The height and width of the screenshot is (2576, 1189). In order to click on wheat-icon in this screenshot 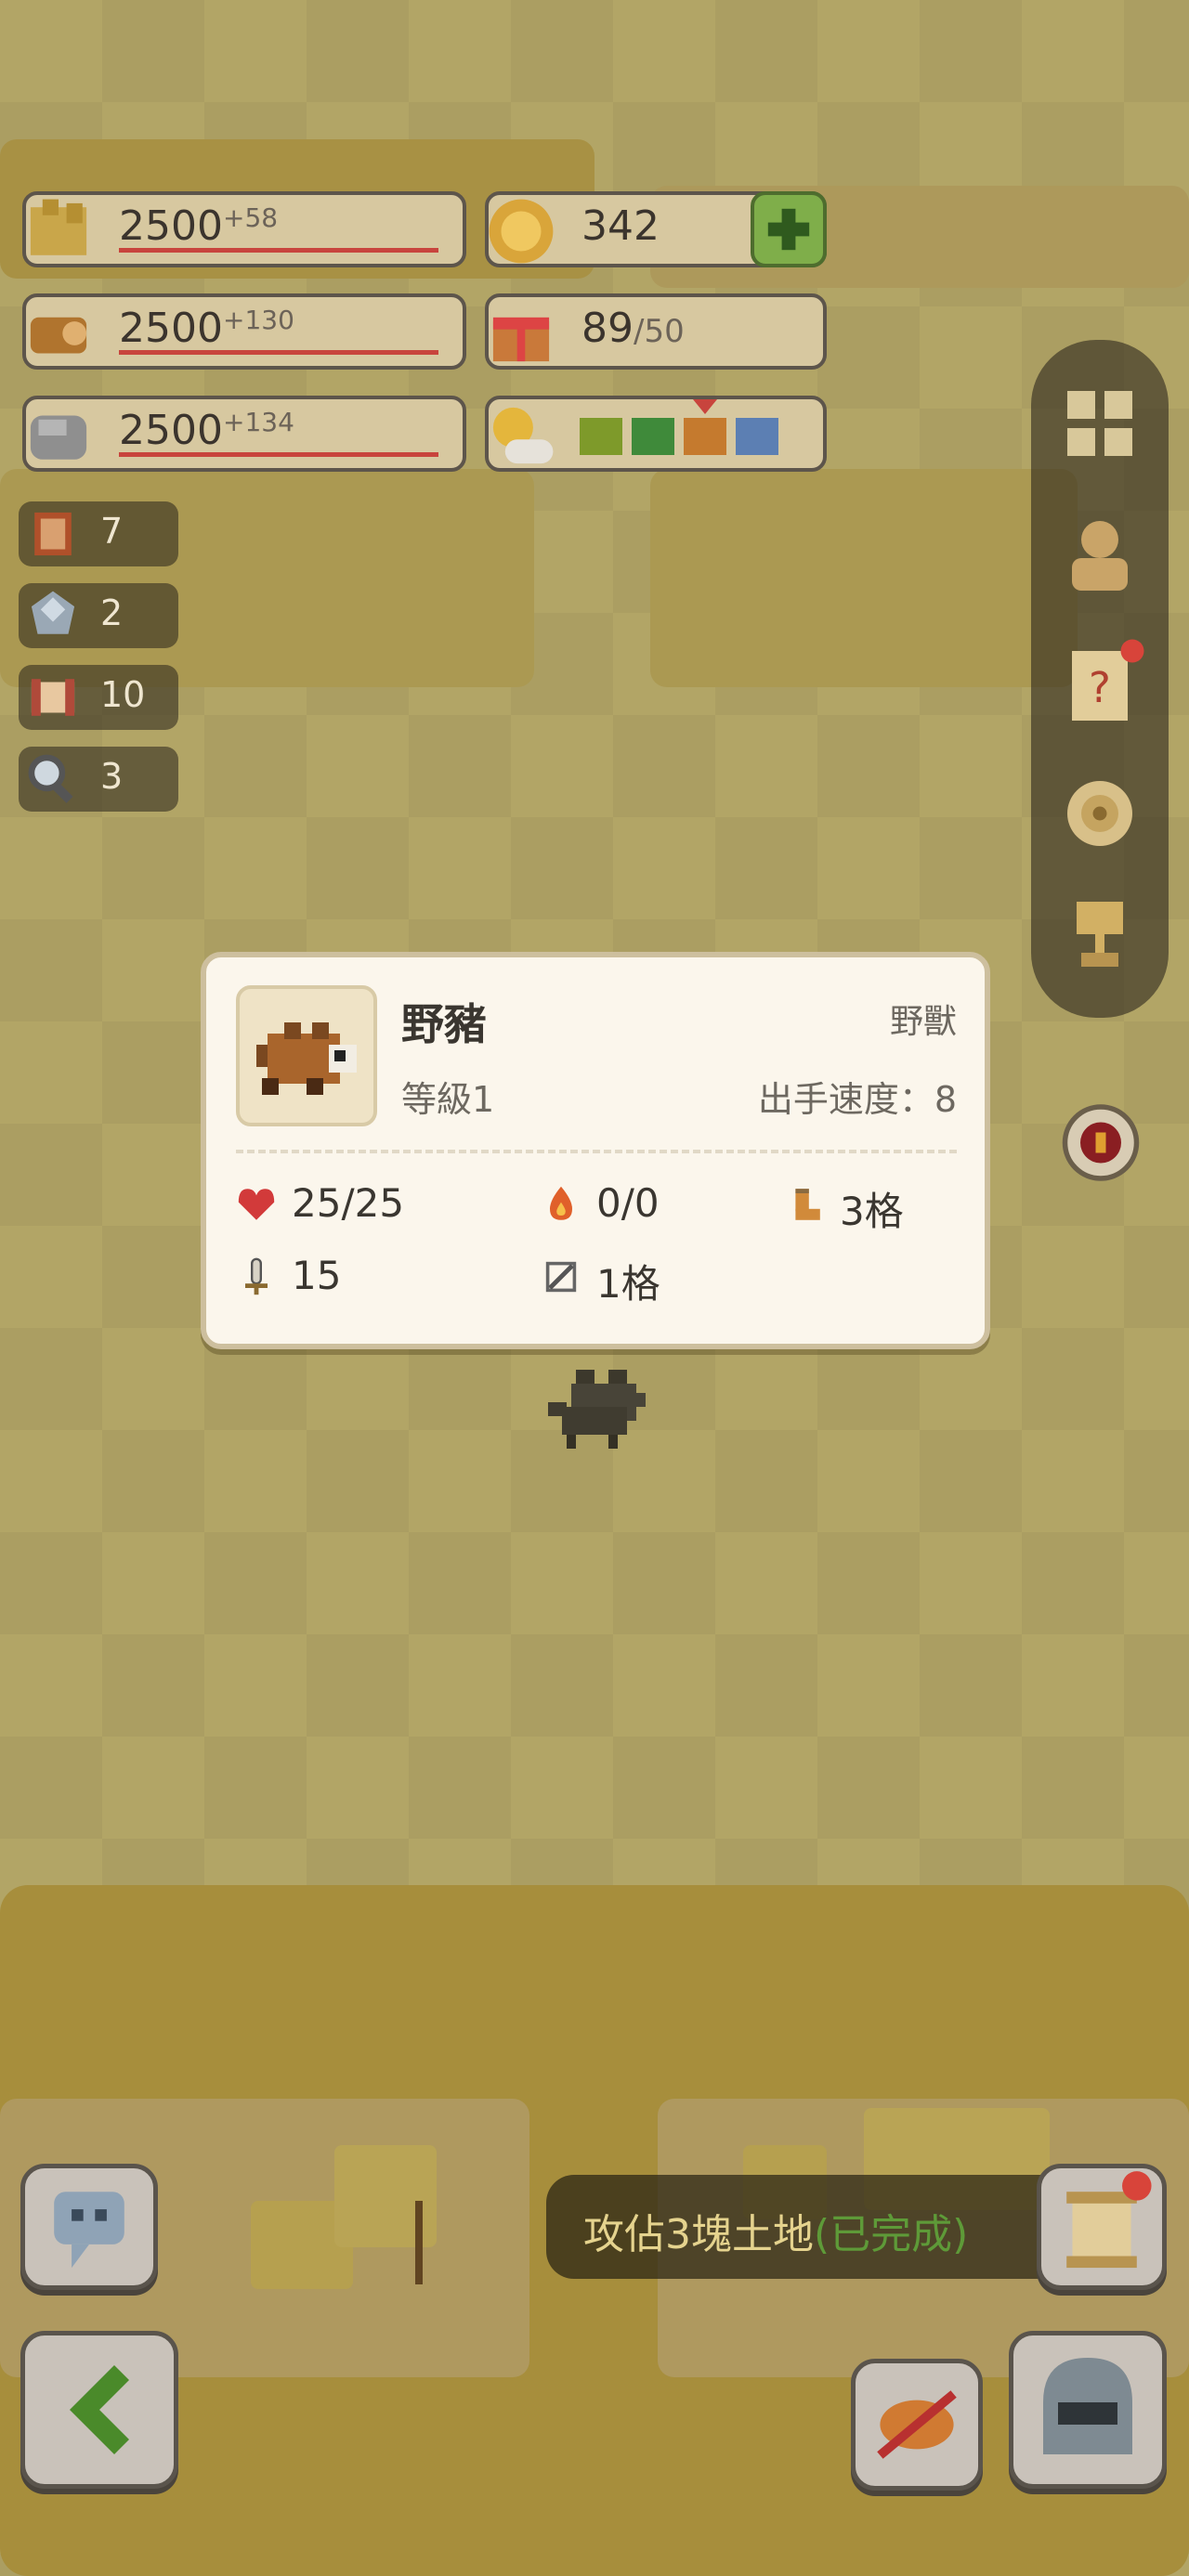, I will do `click(59, 227)`.